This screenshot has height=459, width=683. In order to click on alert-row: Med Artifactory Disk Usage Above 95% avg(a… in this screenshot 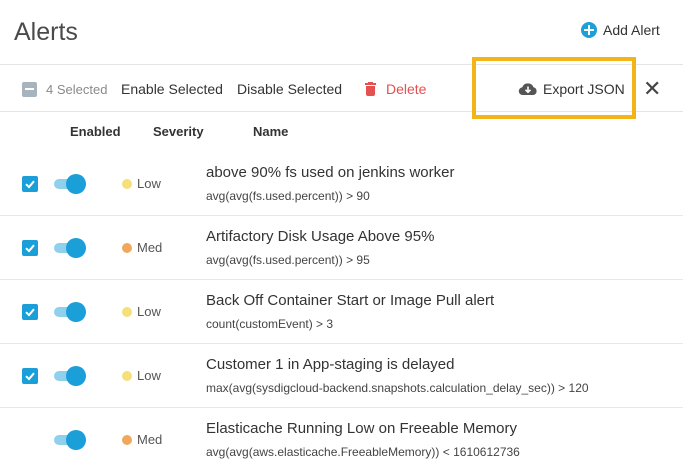, I will do `click(341, 248)`.